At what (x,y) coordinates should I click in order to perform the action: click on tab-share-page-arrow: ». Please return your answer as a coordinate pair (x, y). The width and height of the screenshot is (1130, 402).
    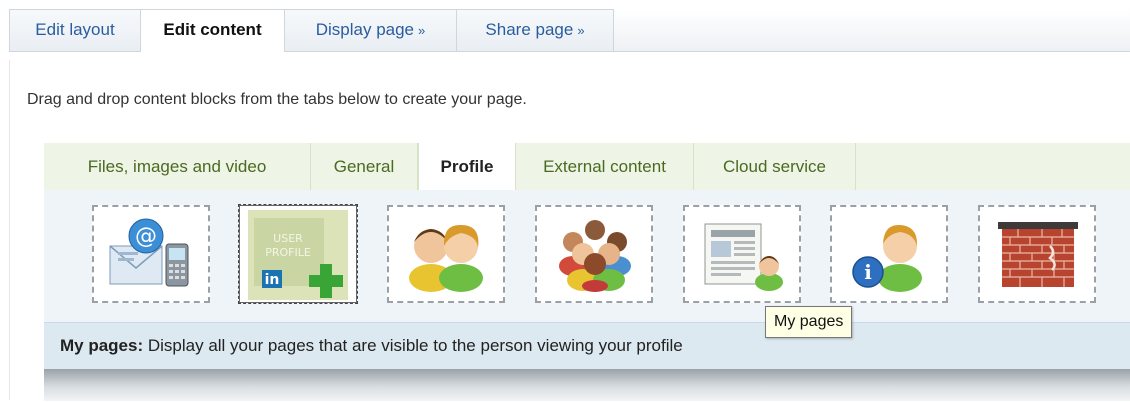
    Looking at the image, I should click on (581, 30).